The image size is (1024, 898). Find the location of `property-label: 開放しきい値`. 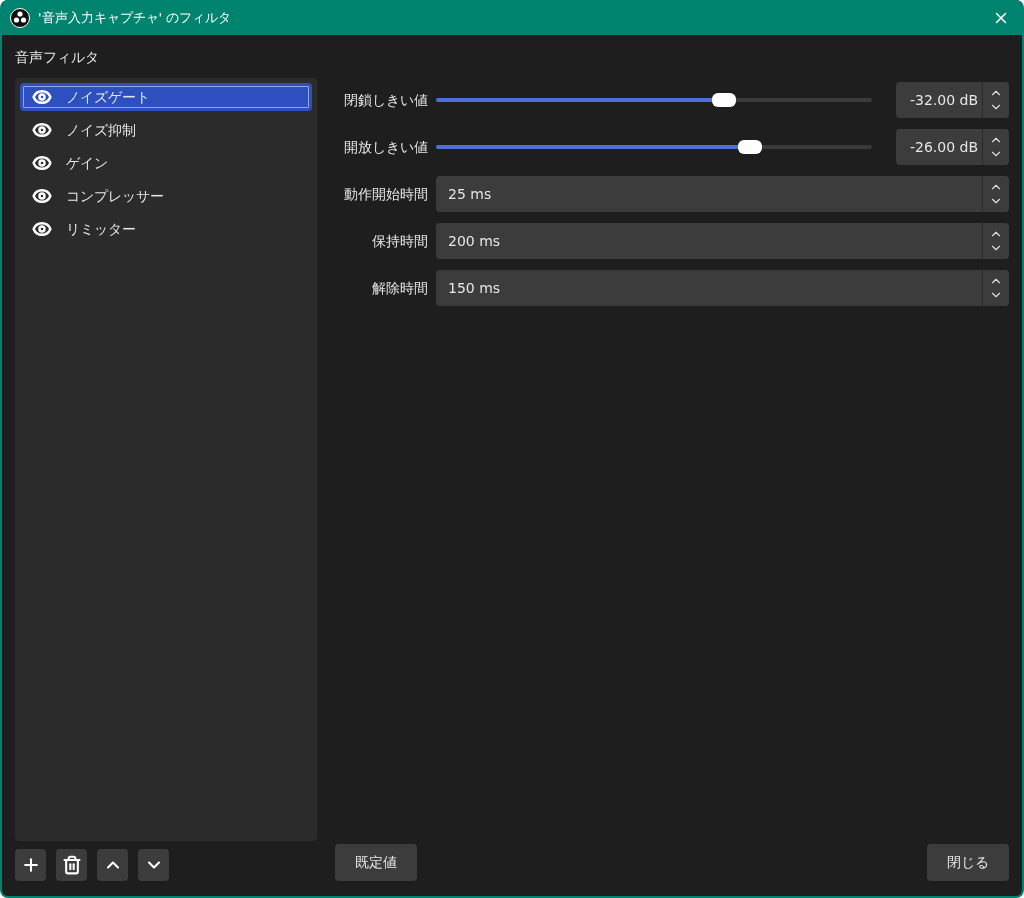

property-label: 開放しきい値 is located at coordinates (385, 147).